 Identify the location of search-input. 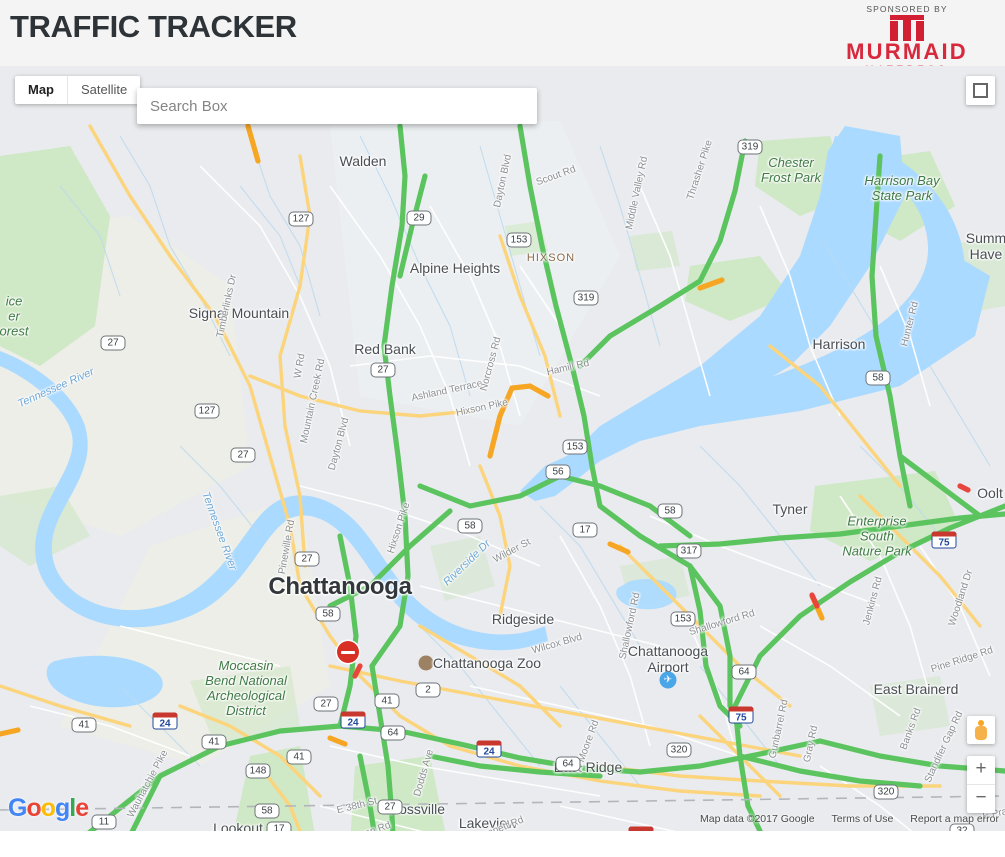
(337, 106).